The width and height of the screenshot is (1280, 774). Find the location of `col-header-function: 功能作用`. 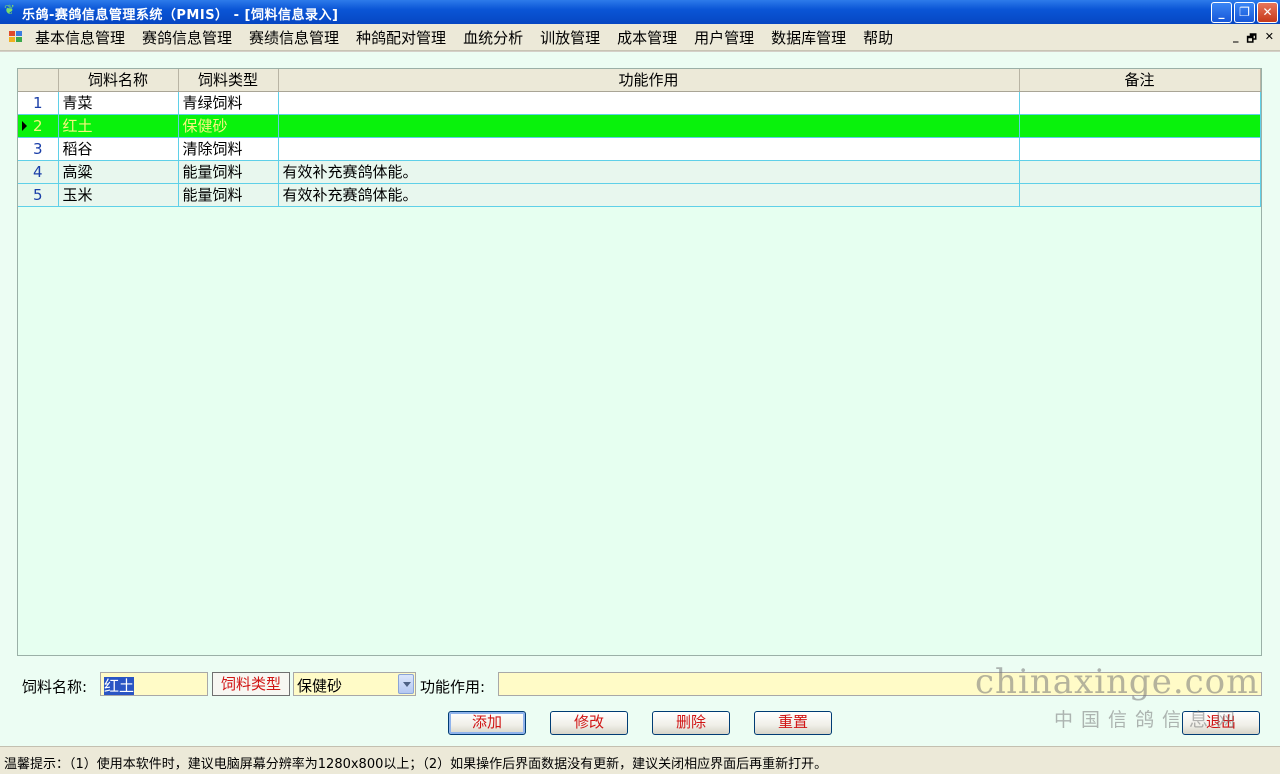

col-header-function: 功能作用 is located at coordinates (649, 80).